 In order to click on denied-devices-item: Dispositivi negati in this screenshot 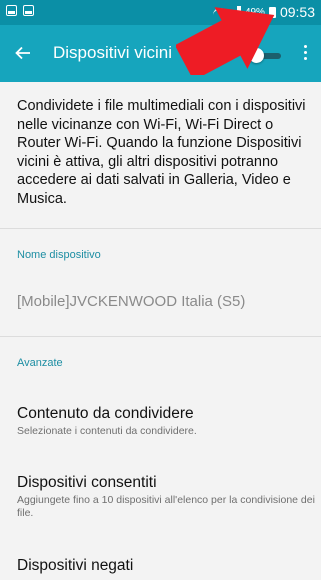, I will do `click(166, 565)`.